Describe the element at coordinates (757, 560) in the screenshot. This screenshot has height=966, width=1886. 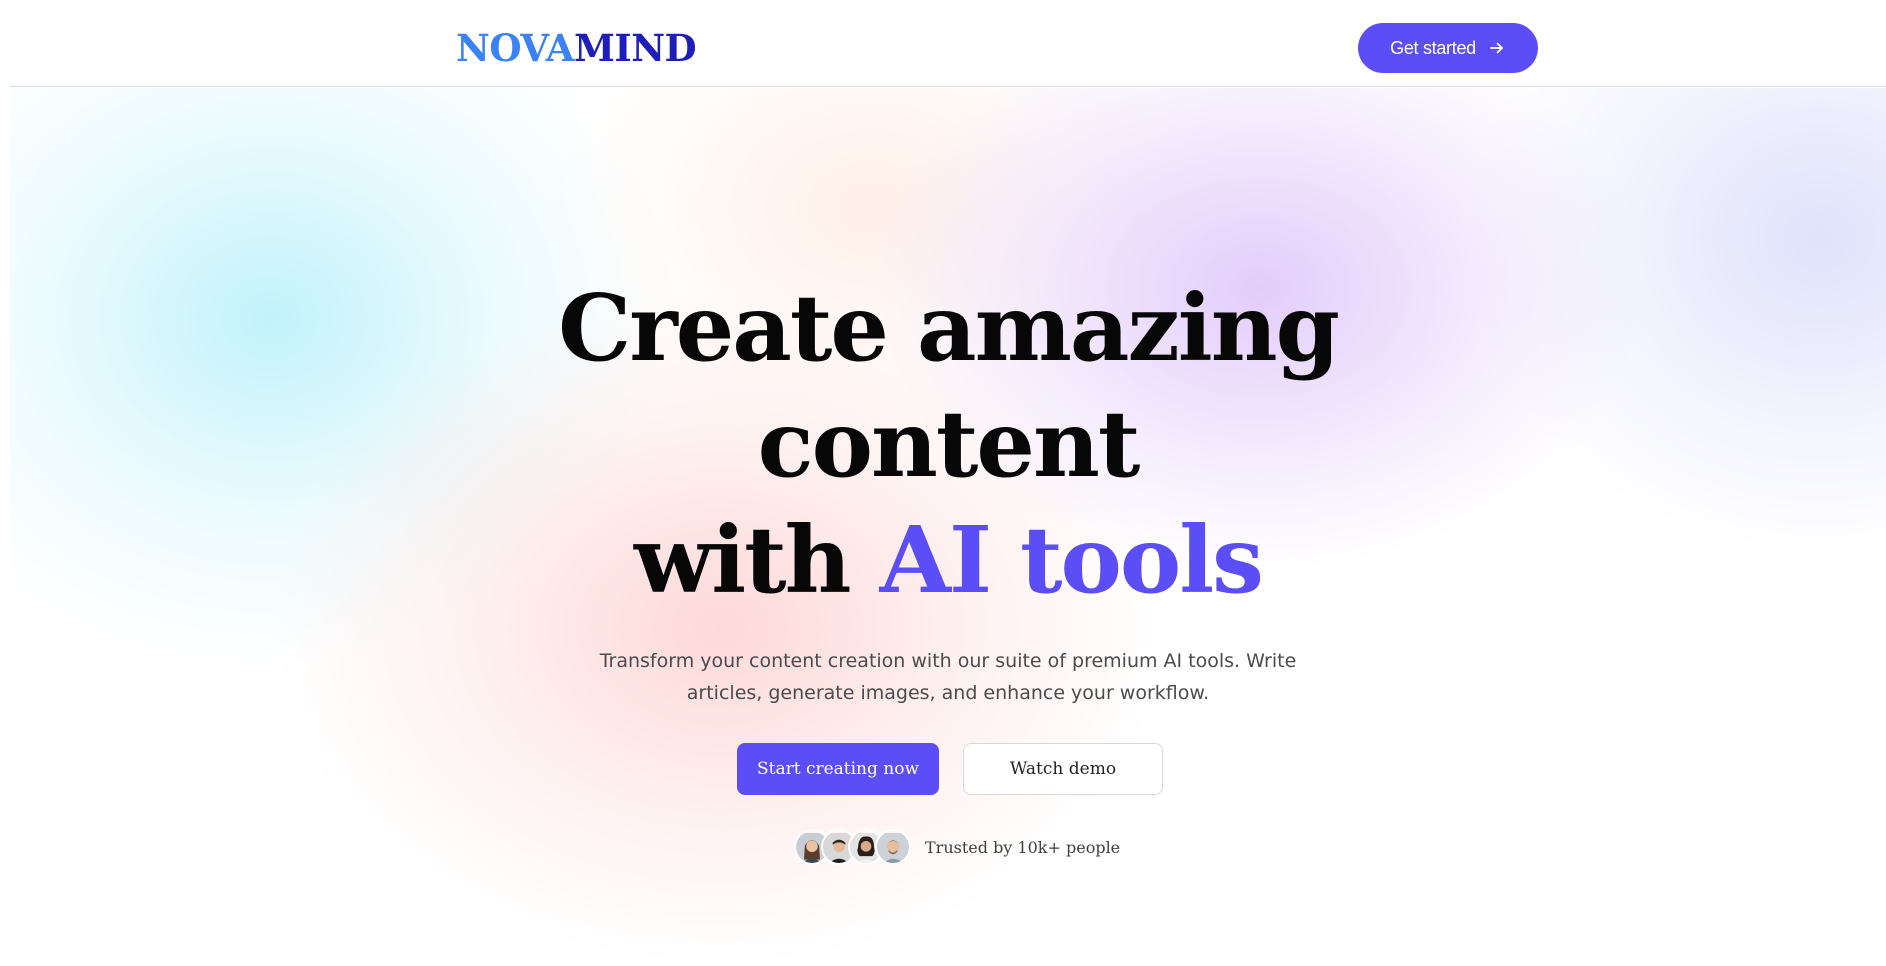
I see `headline-line-3-prefix: with` at that location.